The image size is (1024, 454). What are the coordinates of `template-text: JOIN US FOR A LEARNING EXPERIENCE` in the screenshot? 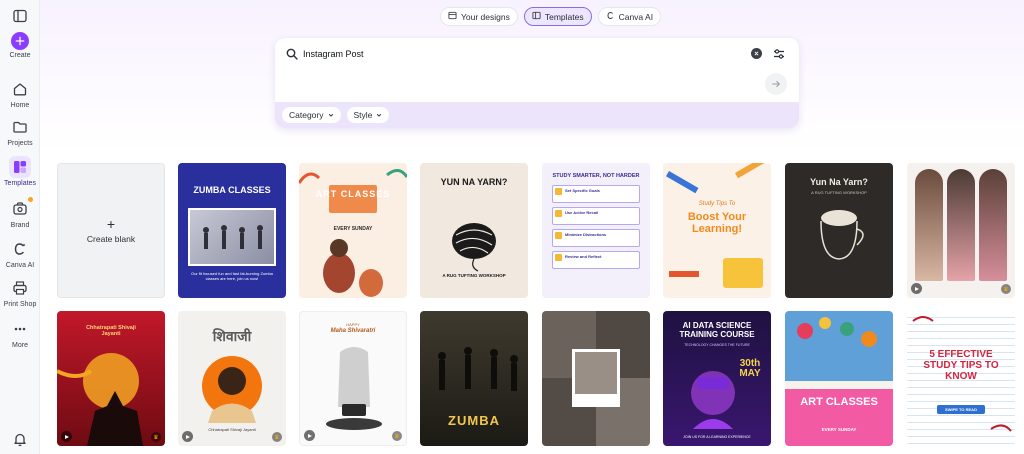 It's located at (717, 437).